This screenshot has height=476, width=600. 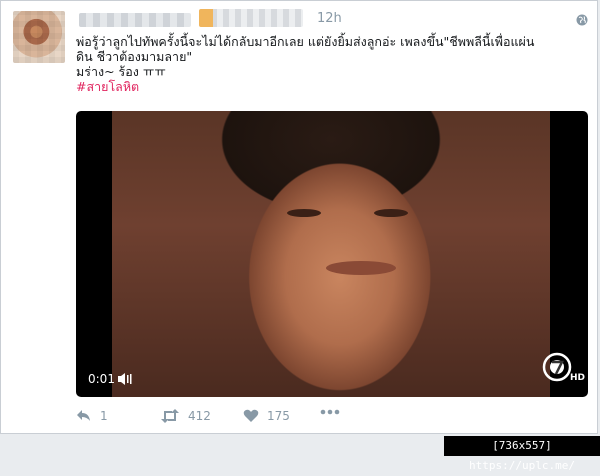 What do you see at coordinates (92, 416) in the screenshot?
I see `reply-button: 1` at bounding box center [92, 416].